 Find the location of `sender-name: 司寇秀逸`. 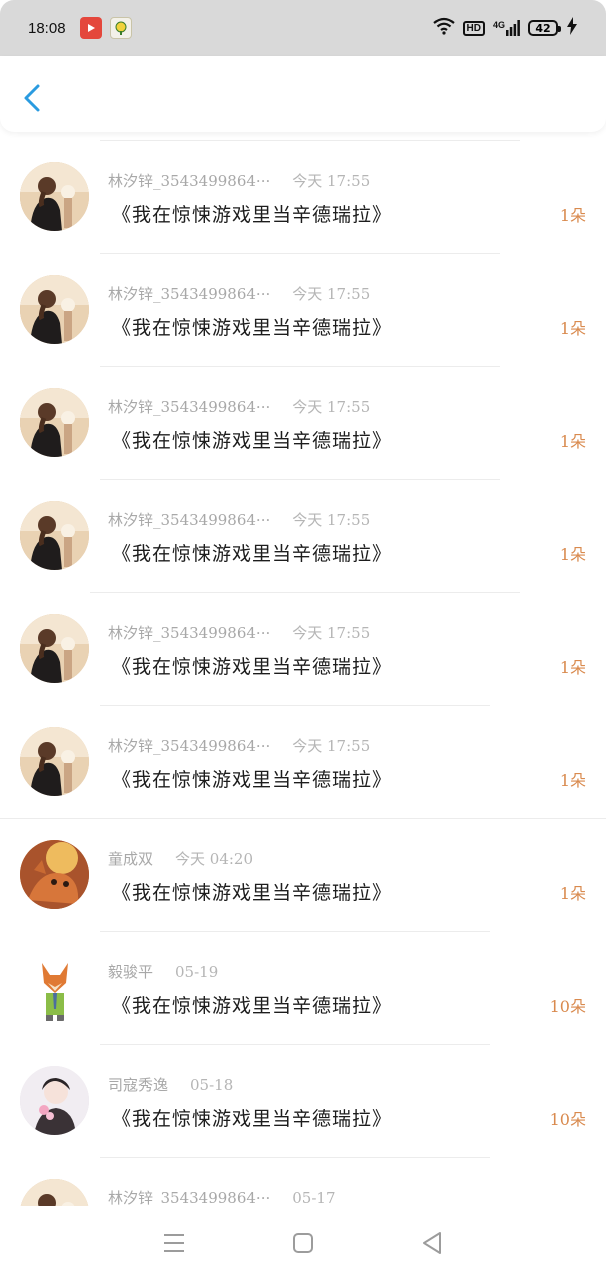

sender-name: 司寇秀逸 is located at coordinates (138, 1085).